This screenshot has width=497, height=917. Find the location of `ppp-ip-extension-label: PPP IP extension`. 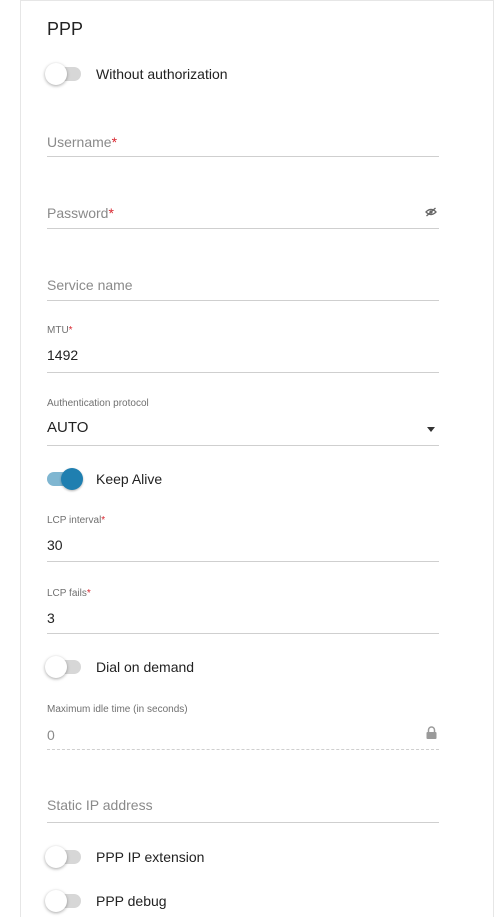

ppp-ip-extension-label: PPP IP extension is located at coordinates (150, 857).